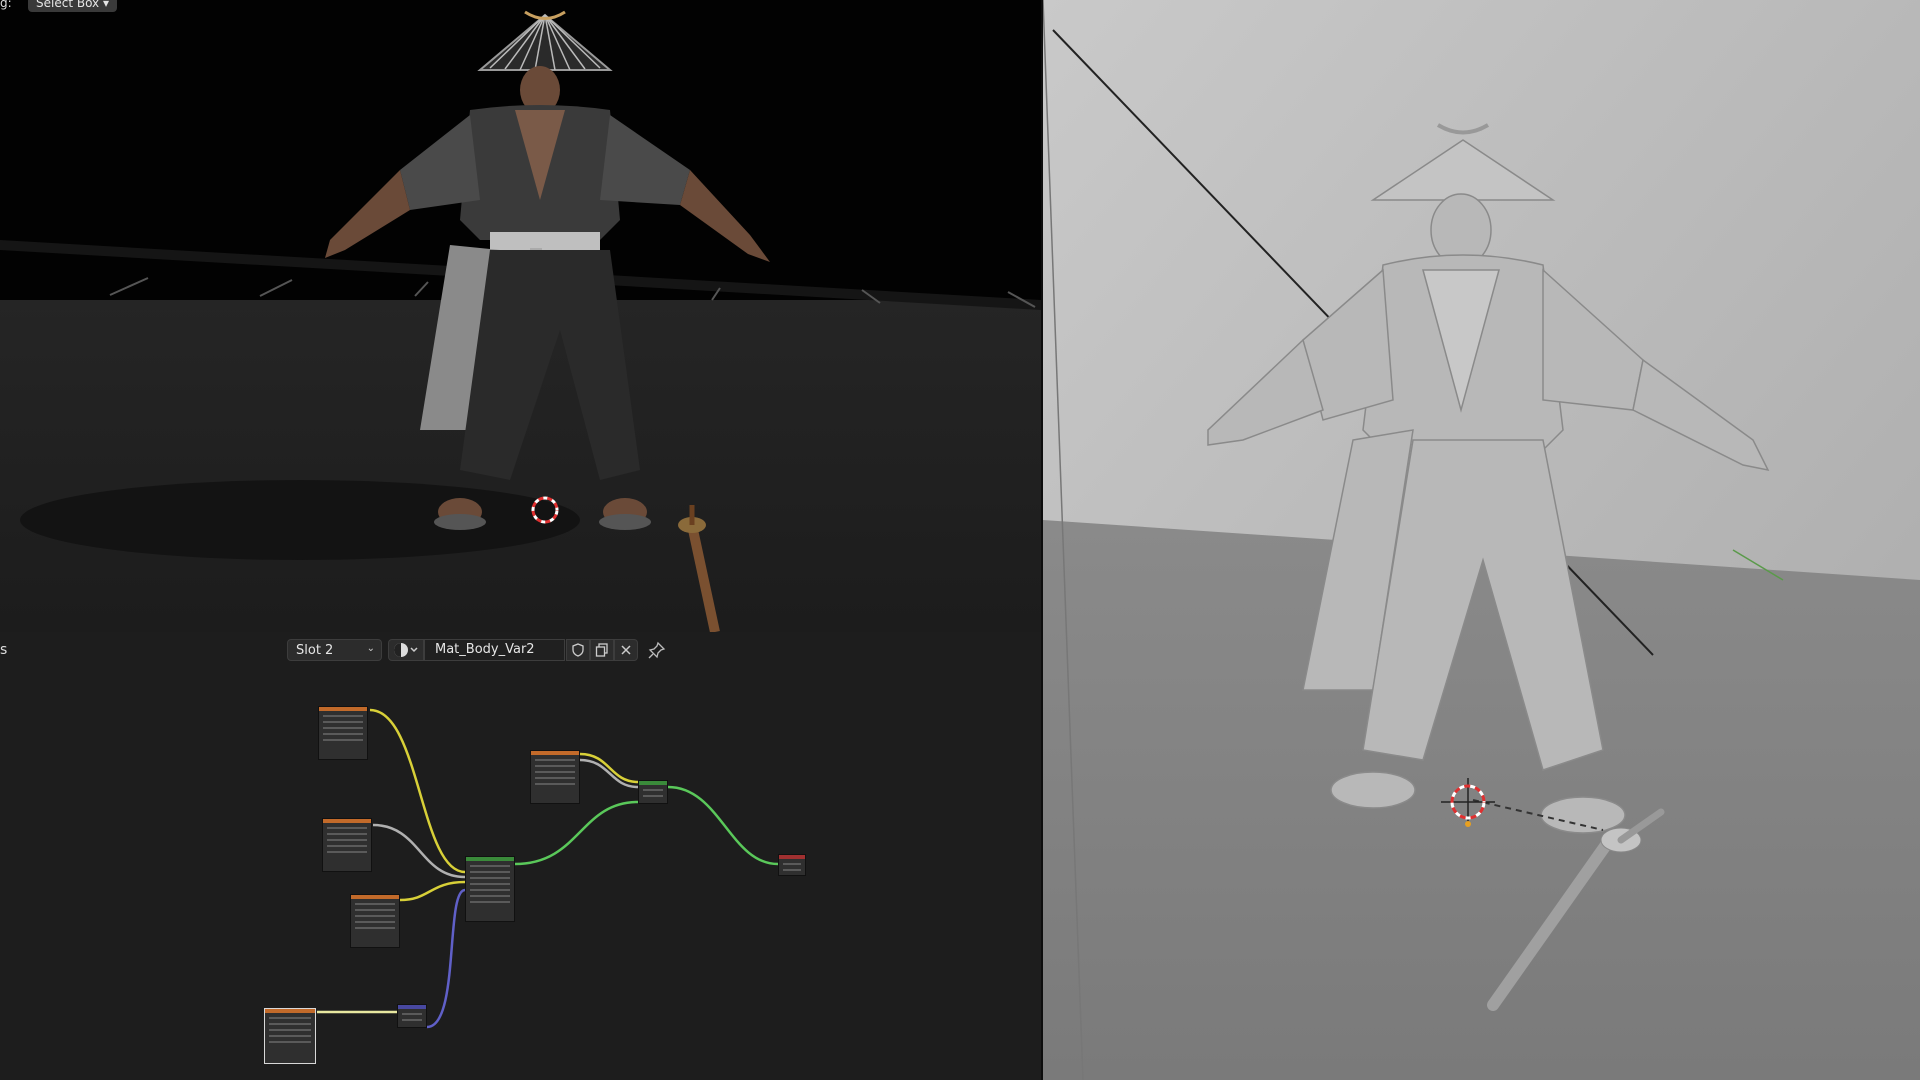  Describe the element at coordinates (412, 1016) in the screenshot. I see `normal-map-node` at that location.